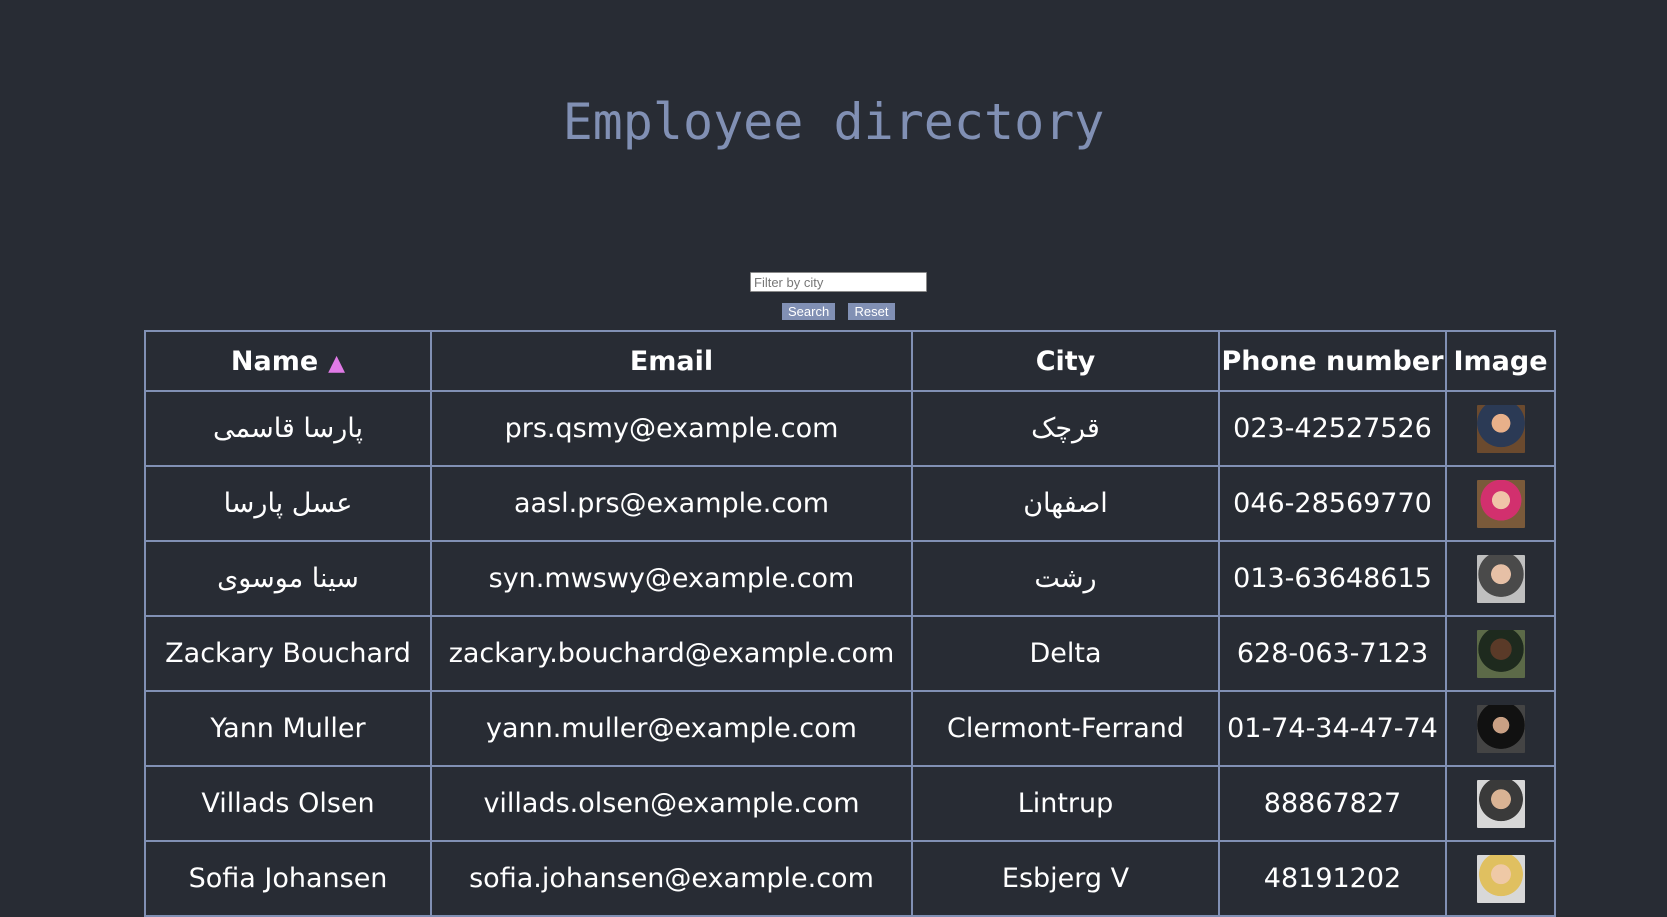 The image size is (1667, 917). What do you see at coordinates (288, 728) in the screenshot?
I see `employee-name: Yann Muller` at bounding box center [288, 728].